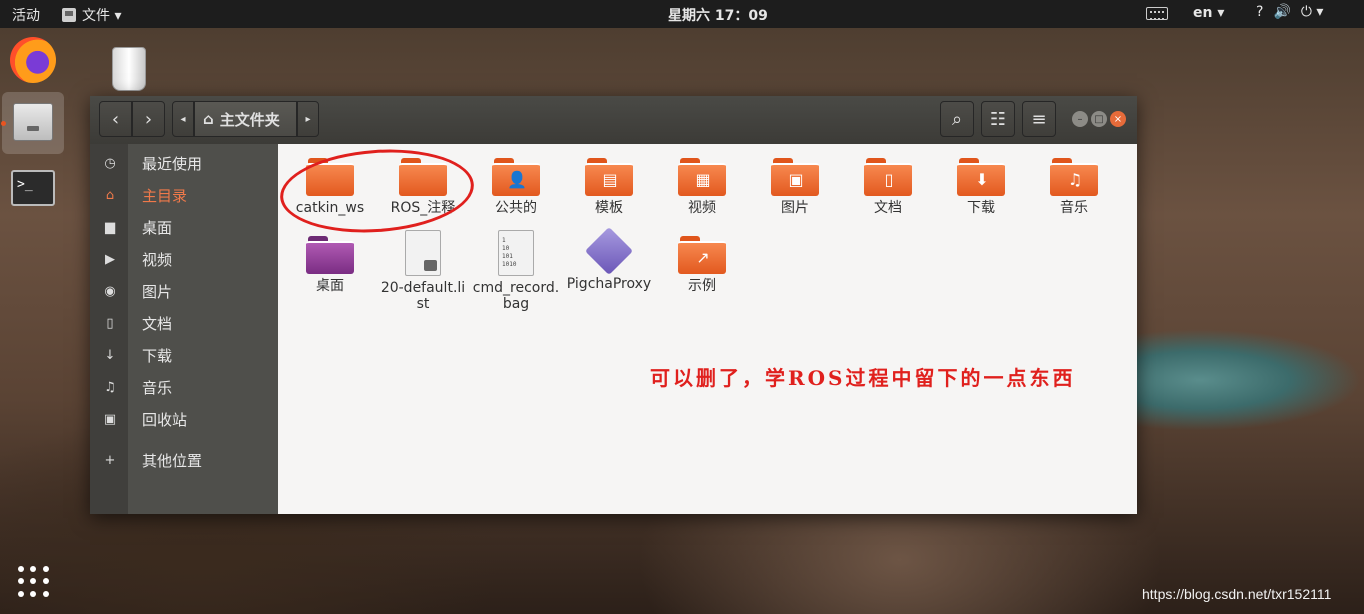  What do you see at coordinates (184, 355) in the screenshot?
I see `sidebar-item-downloads: ↓ 下载` at bounding box center [184, 355].